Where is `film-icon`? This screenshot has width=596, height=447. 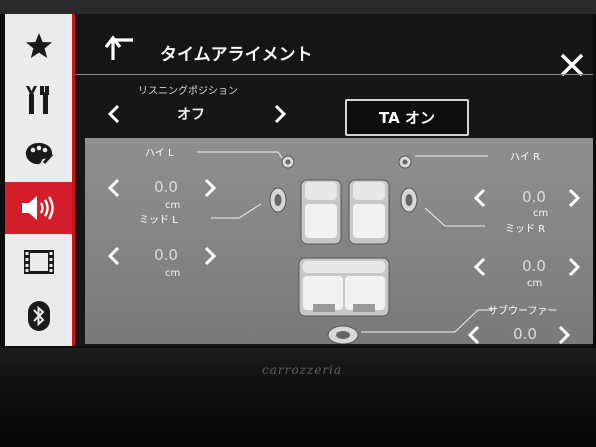
film-icon is located at coordinates (38, 262).